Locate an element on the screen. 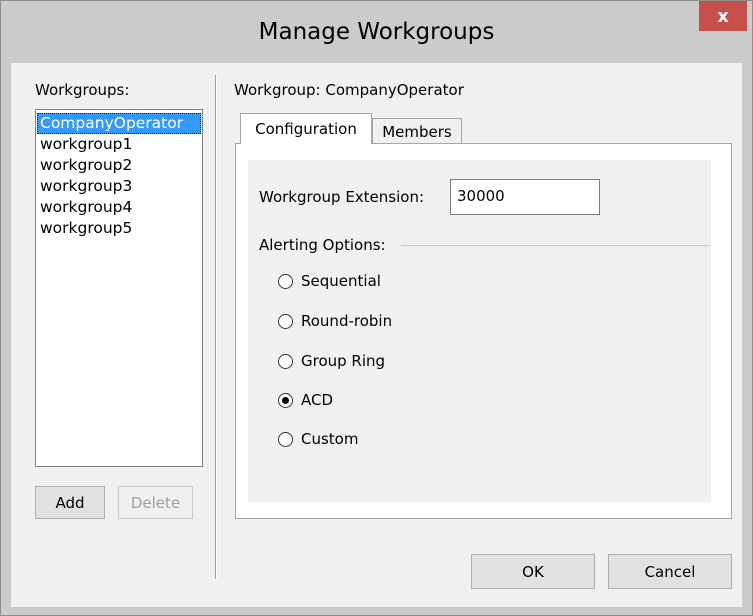  workgroups-label: Workgroups: is located at coordinates (82, 90).